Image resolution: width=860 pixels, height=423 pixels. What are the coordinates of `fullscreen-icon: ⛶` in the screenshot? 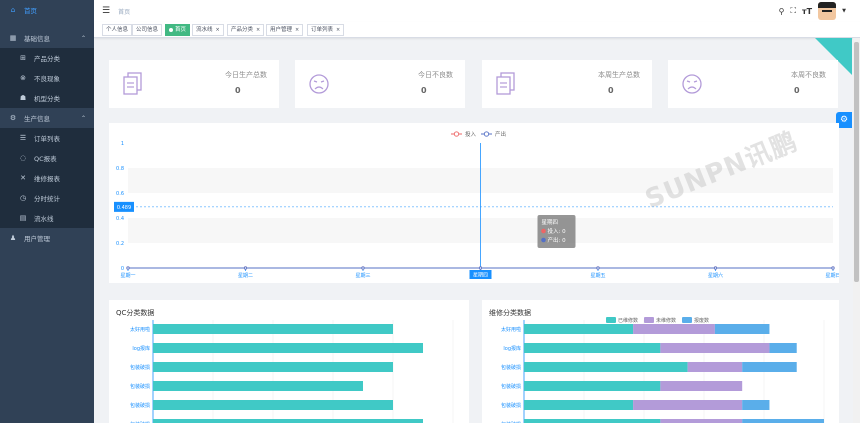 It's located at (793, 11).